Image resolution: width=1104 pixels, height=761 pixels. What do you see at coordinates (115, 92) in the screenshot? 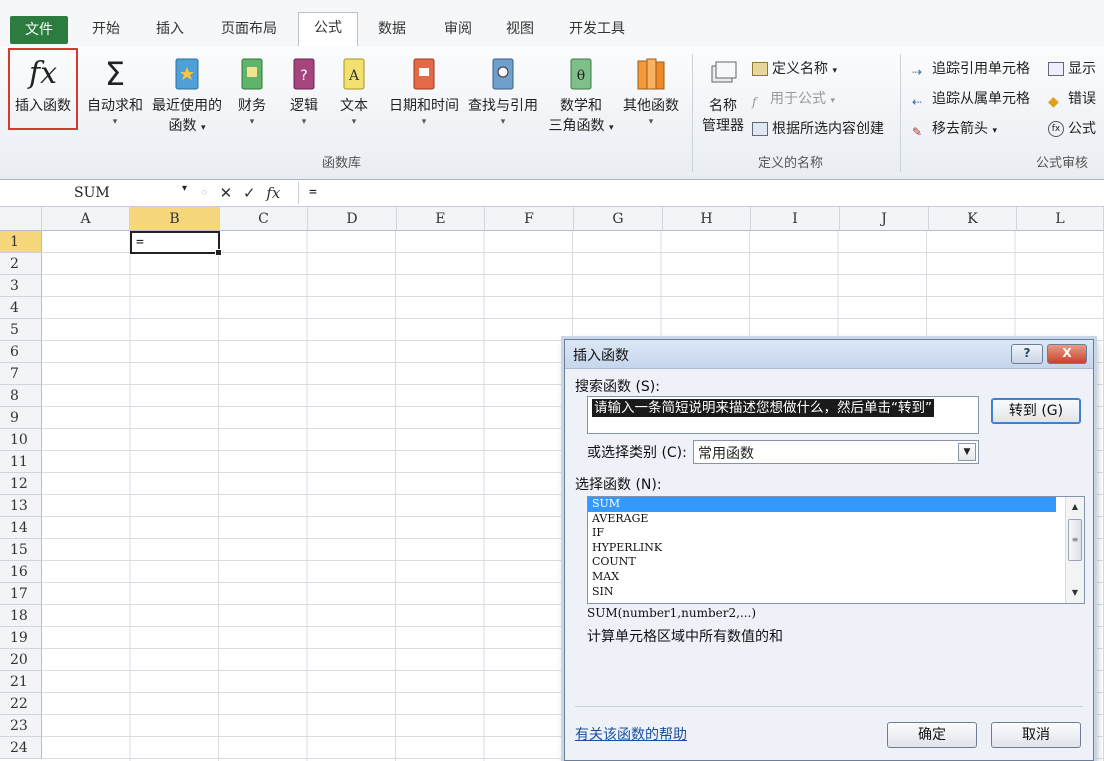
I see `autosum-button: Σ 自动求和 ▾` at bounding box center [115, 92].